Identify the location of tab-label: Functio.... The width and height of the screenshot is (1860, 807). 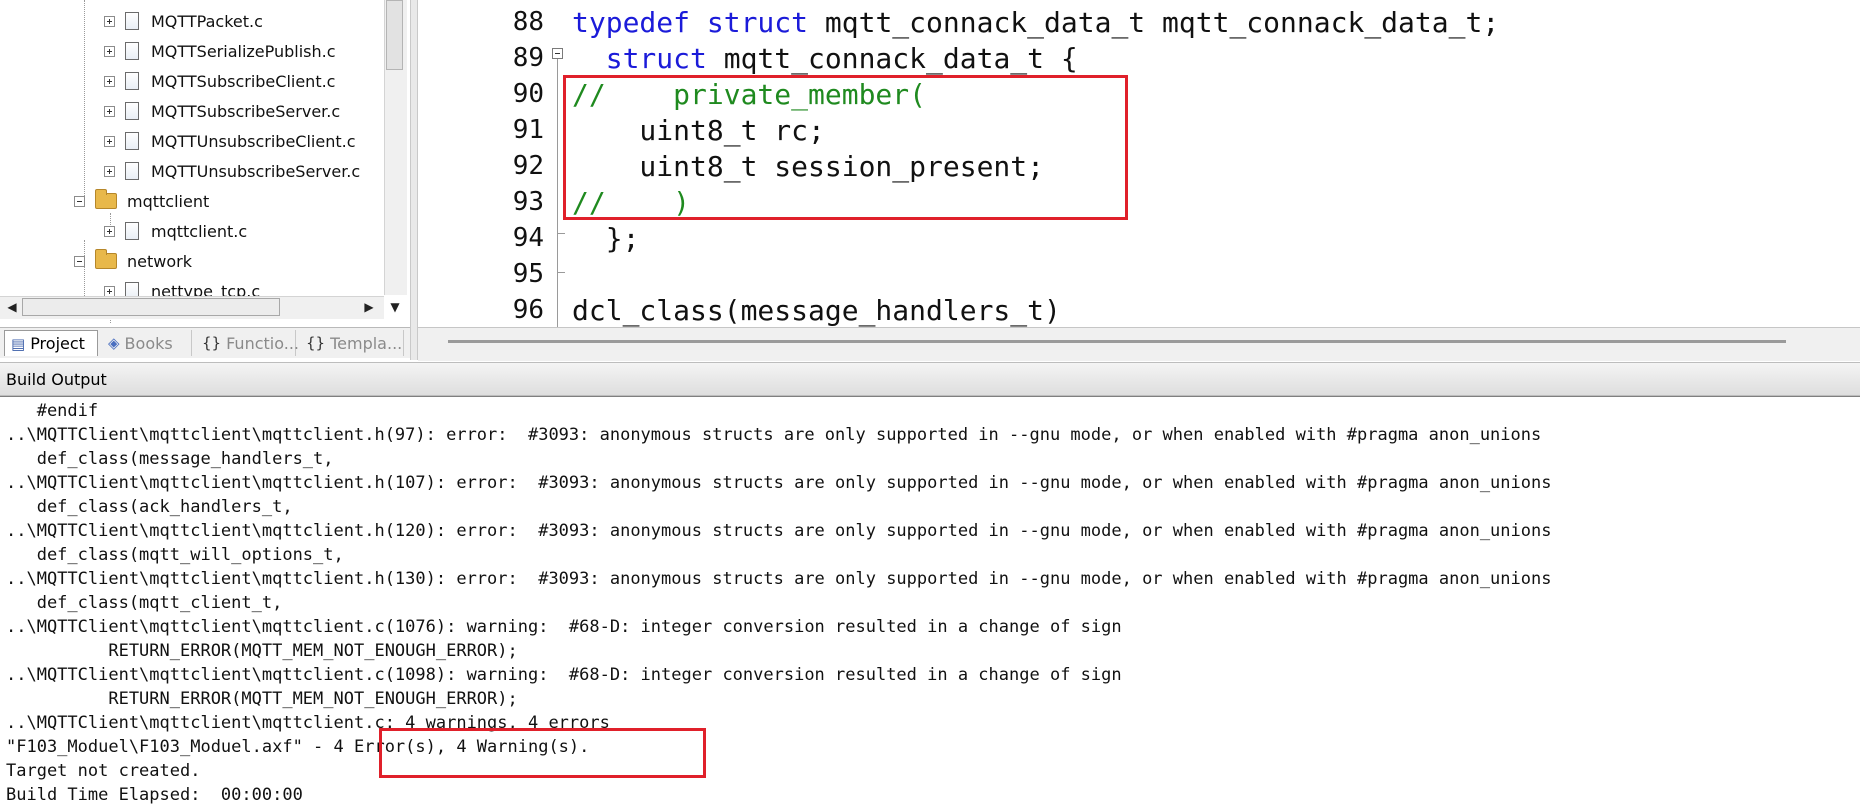
(262, 343).